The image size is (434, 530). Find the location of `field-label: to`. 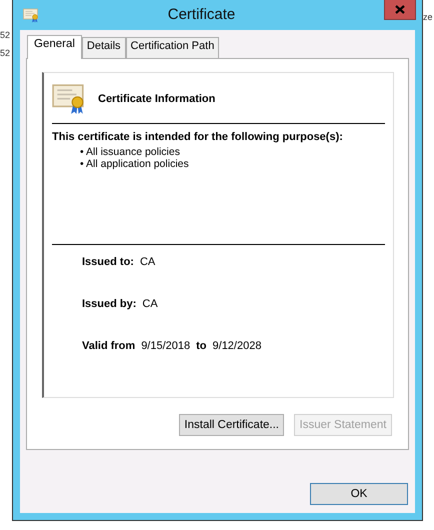

field-label: to is located at coordinates (201, 346).